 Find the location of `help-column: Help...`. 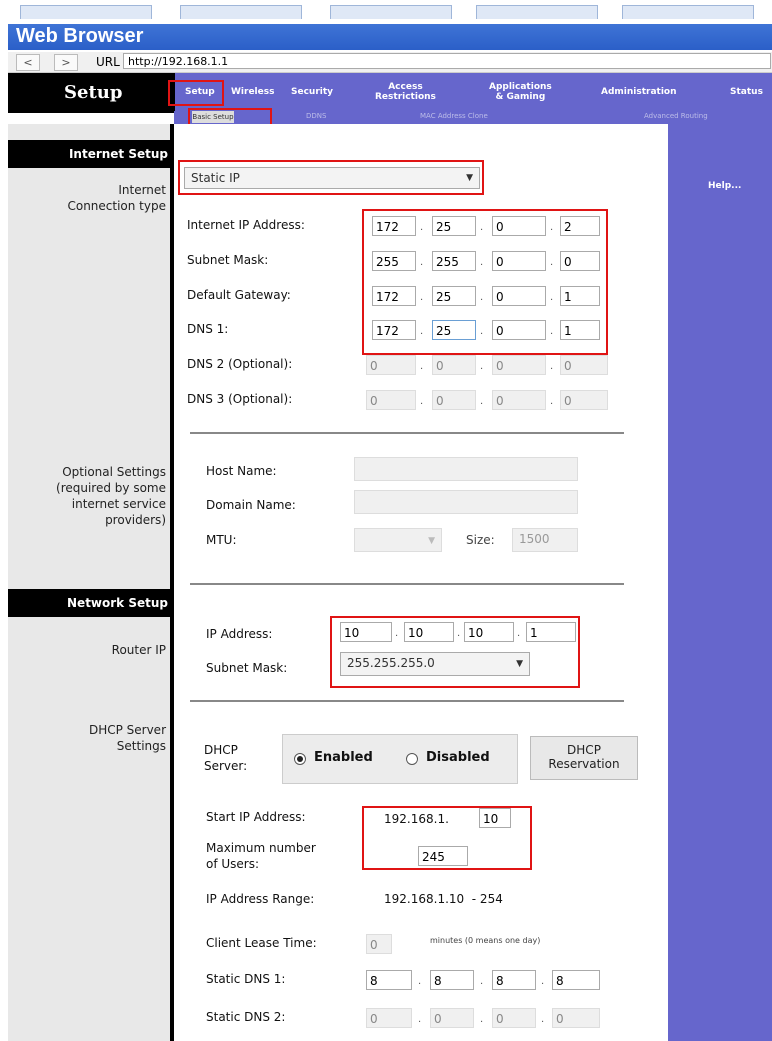

help-column: Help... is located at coordinates (720, 582).